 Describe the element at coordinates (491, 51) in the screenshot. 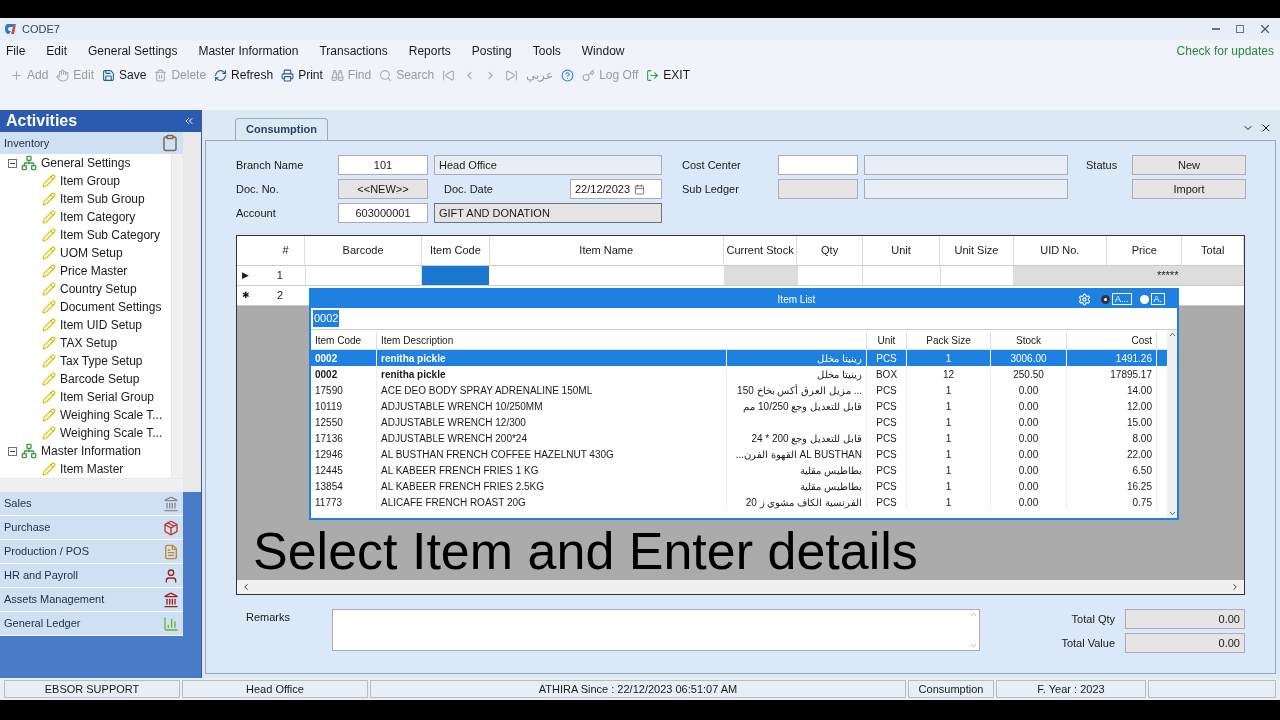

I see `menu-item: Posting` at that location.